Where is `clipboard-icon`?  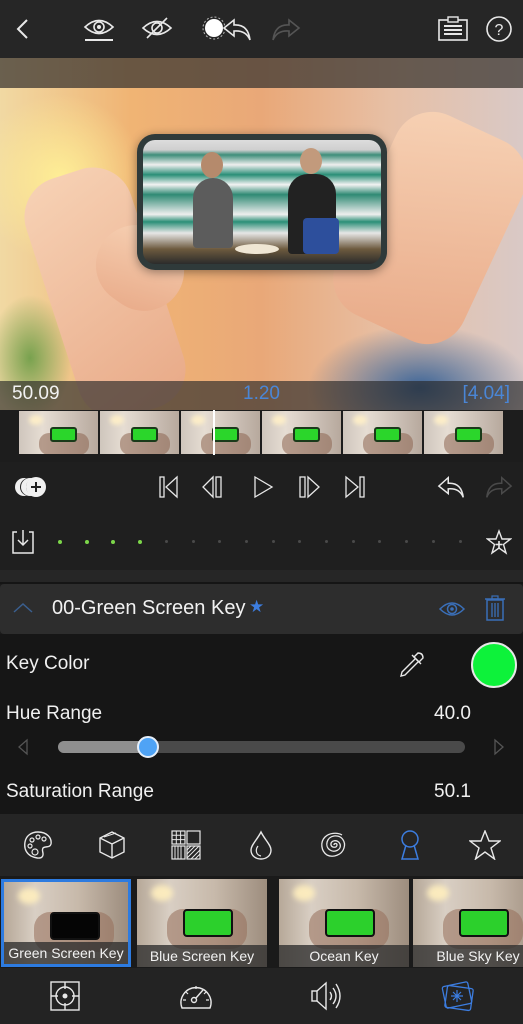 clipboard-icon is located at coordinates (453, 29).